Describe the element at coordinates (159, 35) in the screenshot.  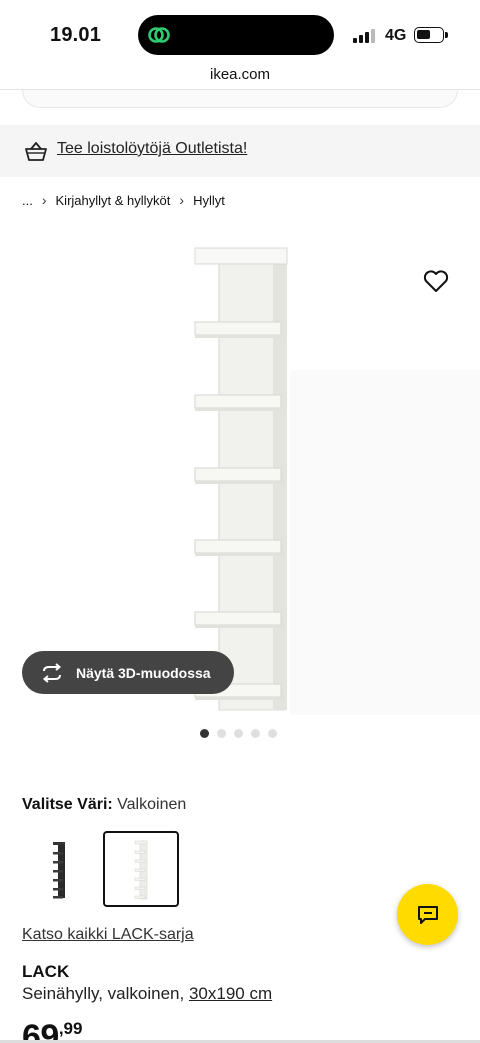
I see `app-activity-icon` at that location.